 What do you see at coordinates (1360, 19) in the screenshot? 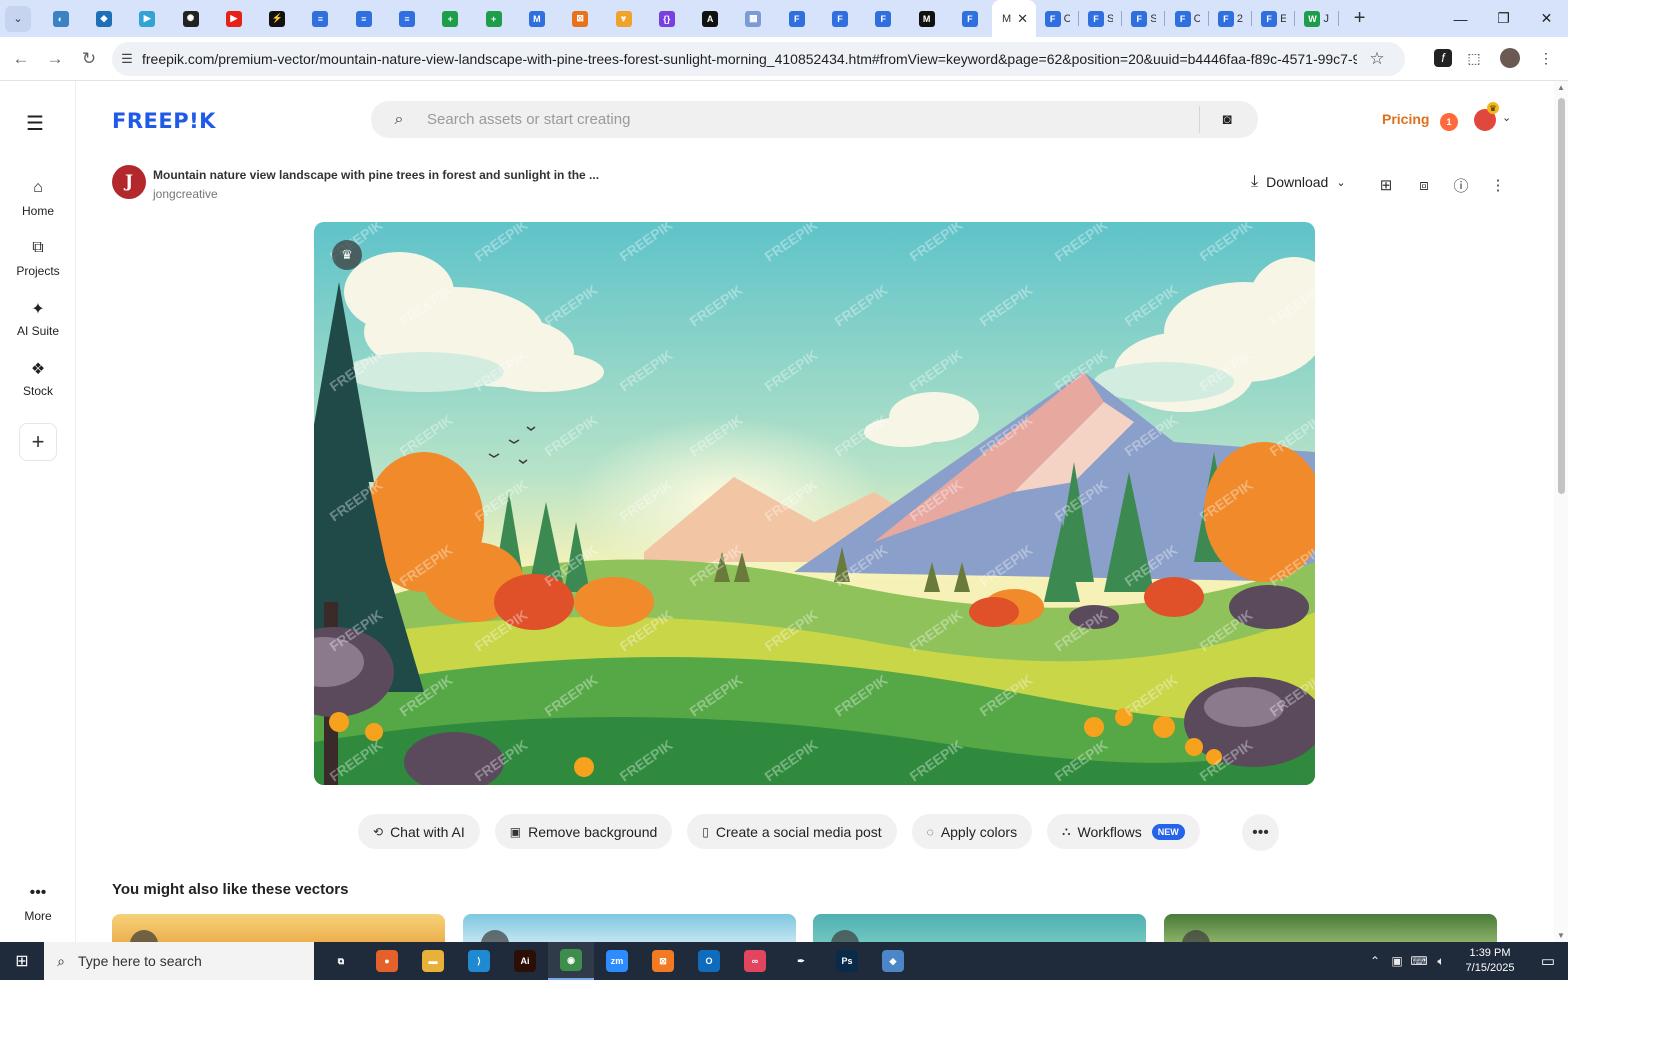
I see `new-tab-button: +` at bounding box center [1360, 19].